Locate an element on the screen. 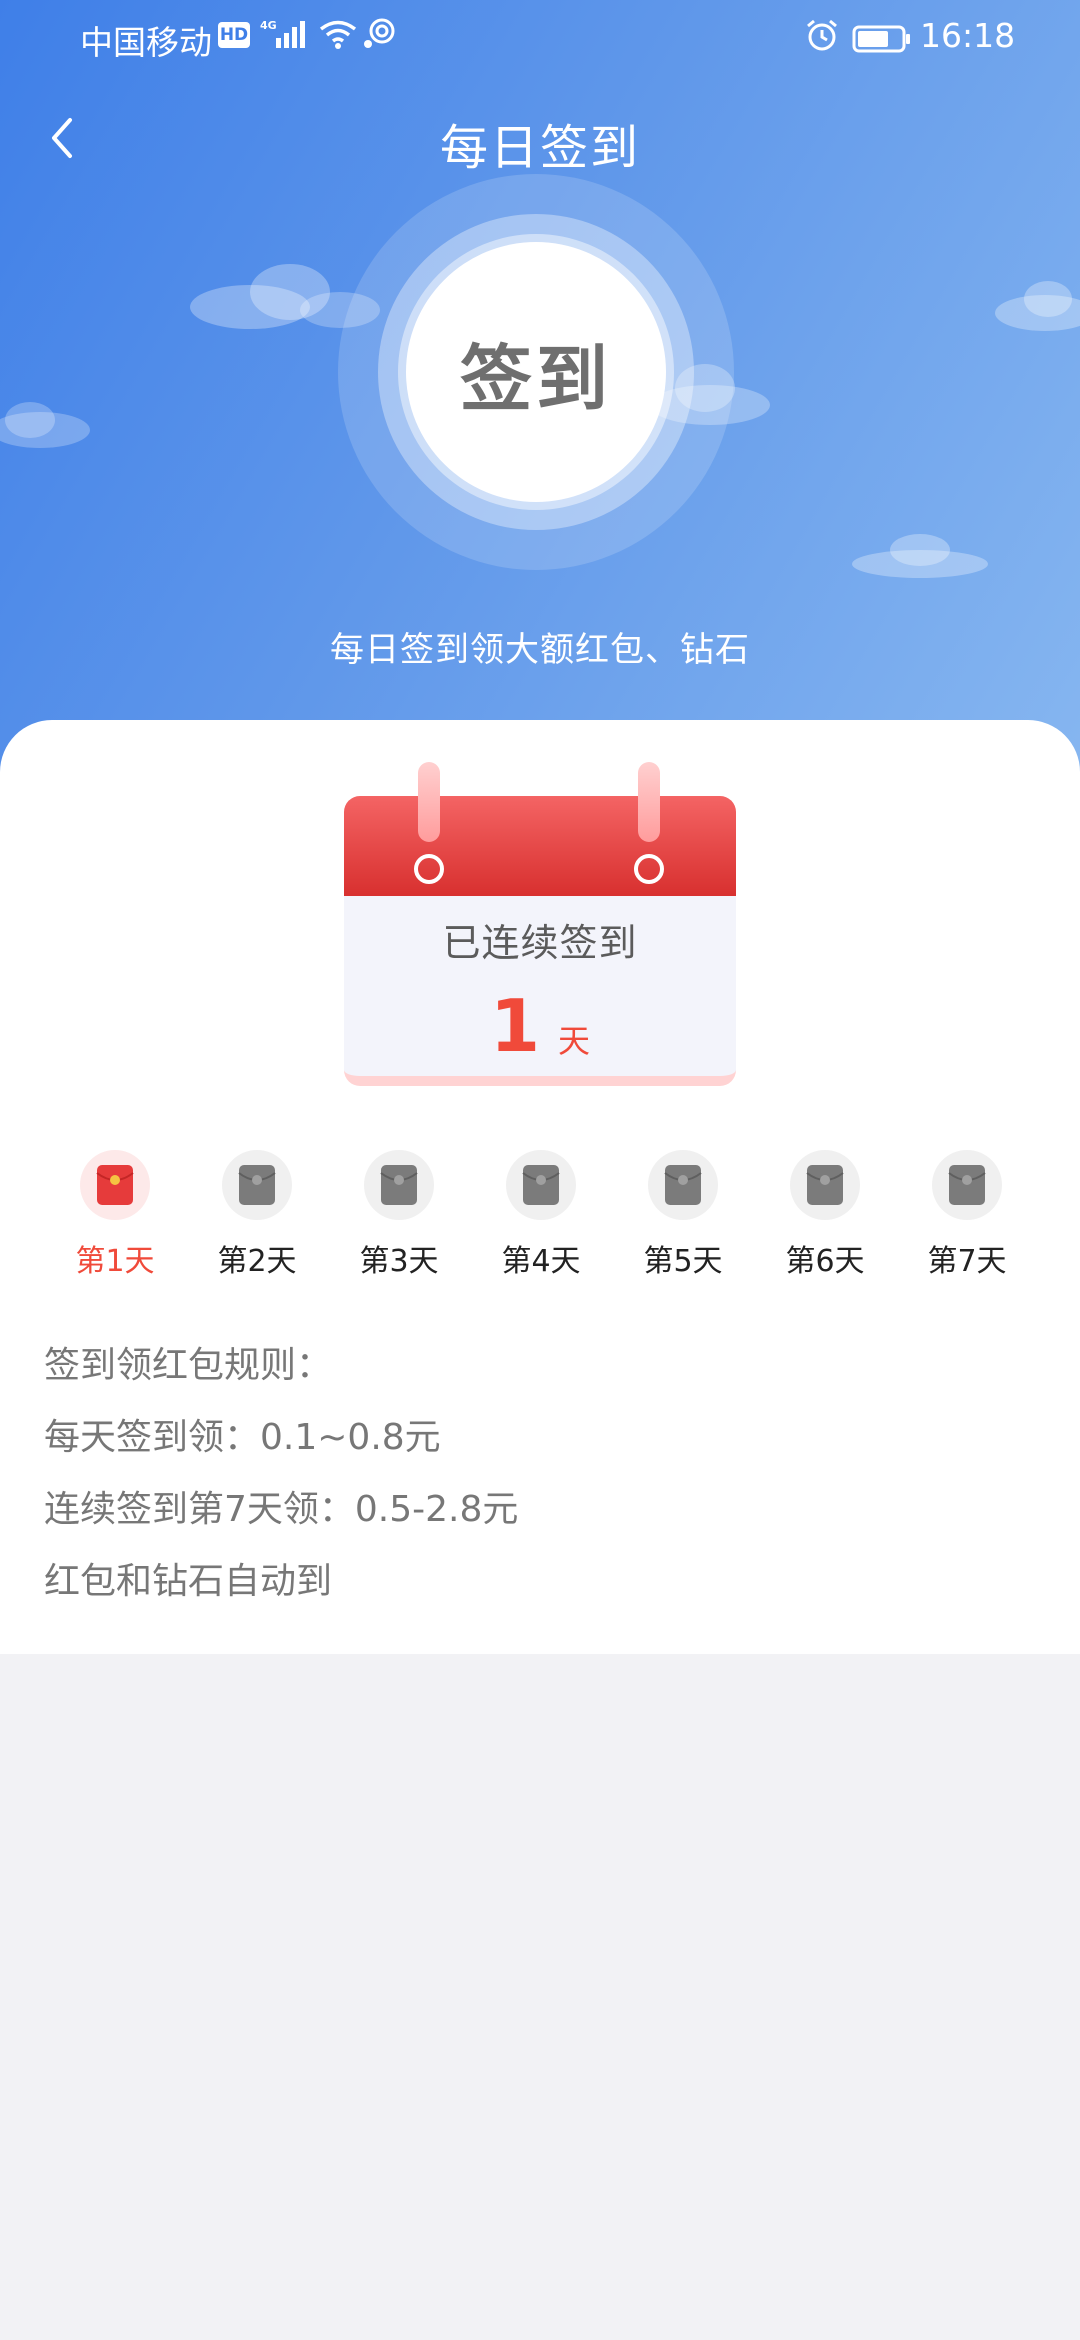 The image size is (1080, 2340). calendar-header is located at coordinates (540, 846).